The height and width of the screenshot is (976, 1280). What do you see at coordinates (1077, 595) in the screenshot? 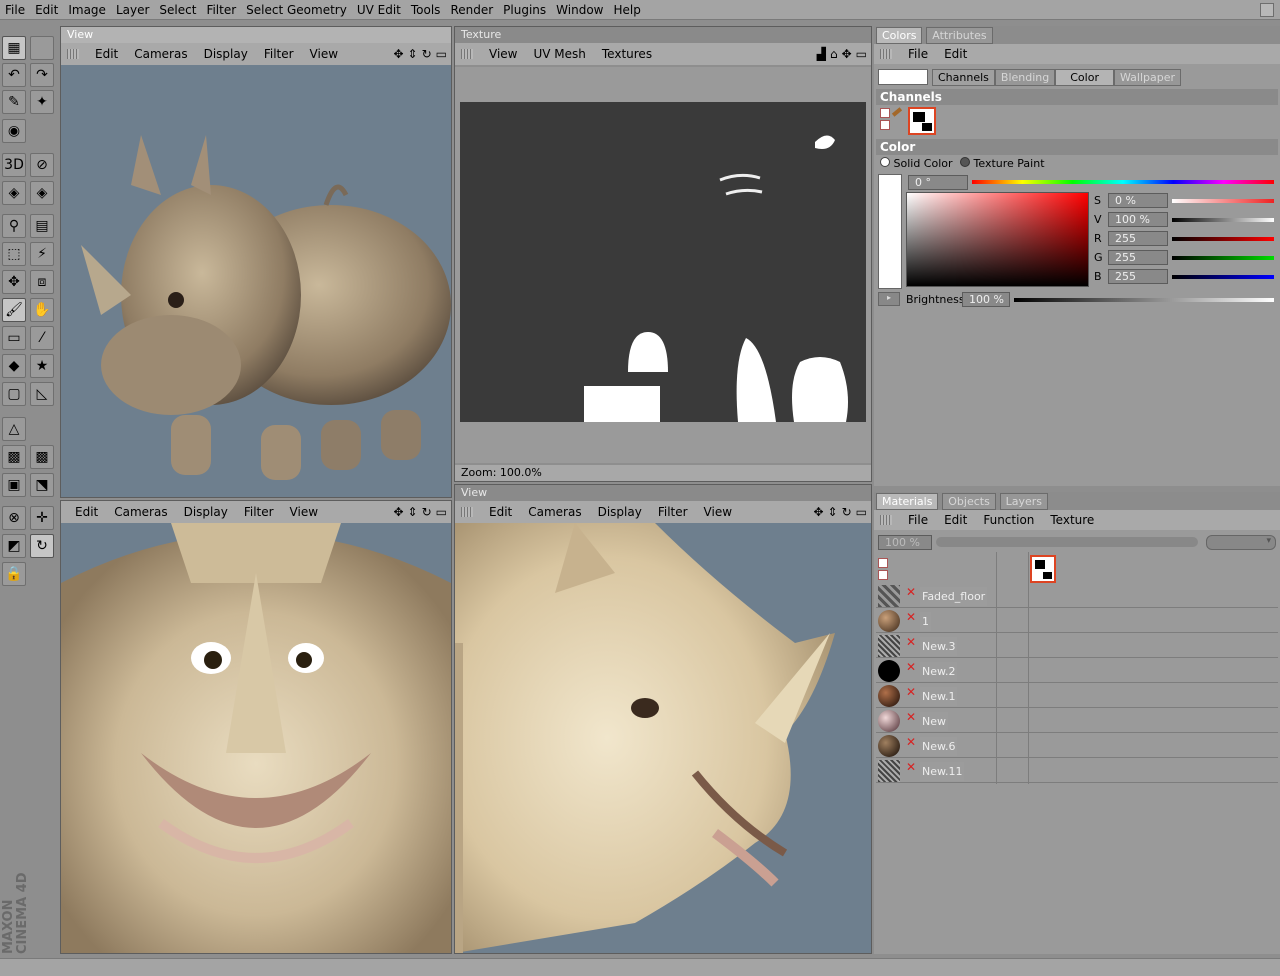
I see `material-row: ✕ Faded_floor` at bounding box center [1077, 595].